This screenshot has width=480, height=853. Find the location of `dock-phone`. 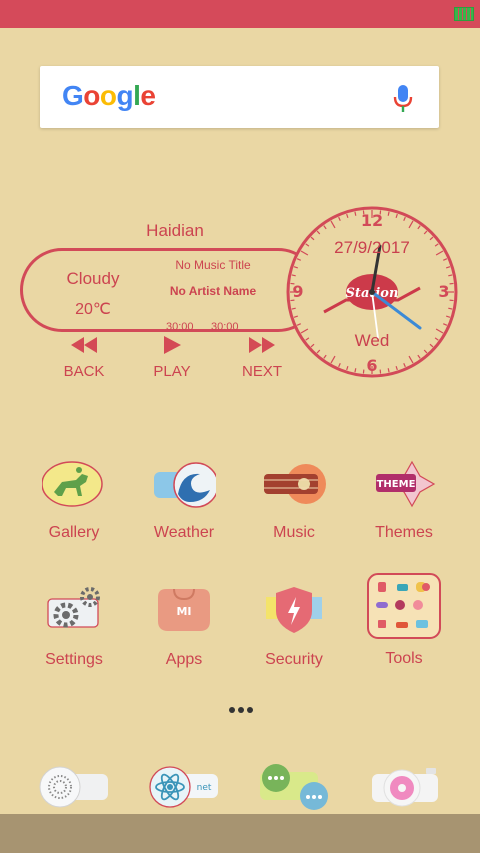

dock-phone is located at coordinates (74, 787).